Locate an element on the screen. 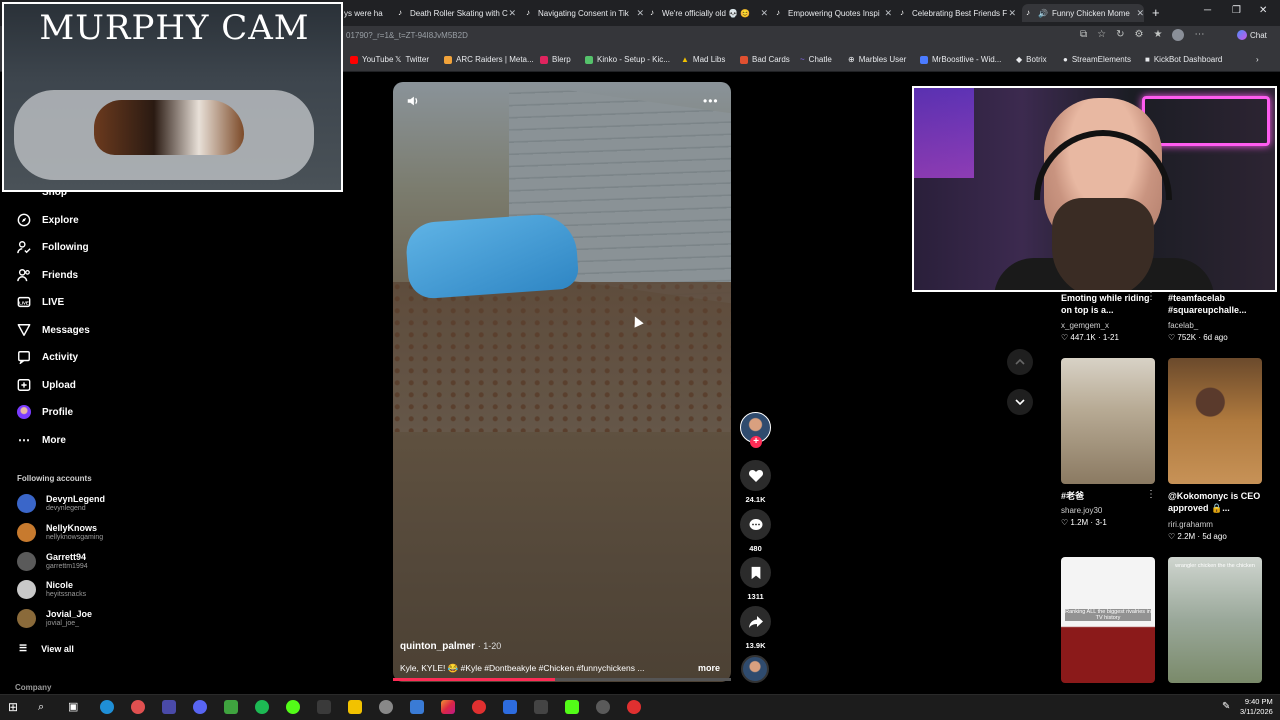  browser-tab: ♪ Celebrating Best Friends F ✕ is located at coordinates (958, 13).